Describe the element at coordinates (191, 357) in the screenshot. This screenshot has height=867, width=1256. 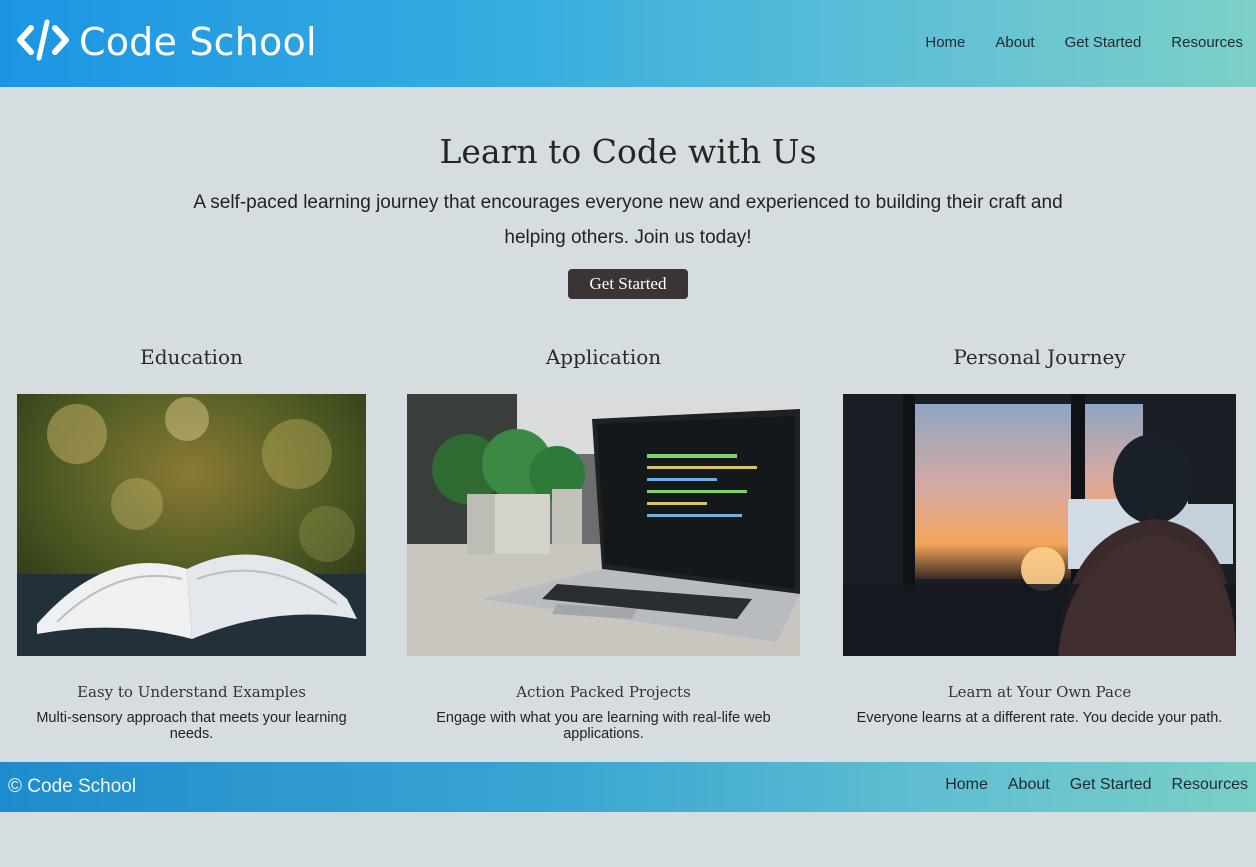
I see `feature-title-education: Education` at that location.